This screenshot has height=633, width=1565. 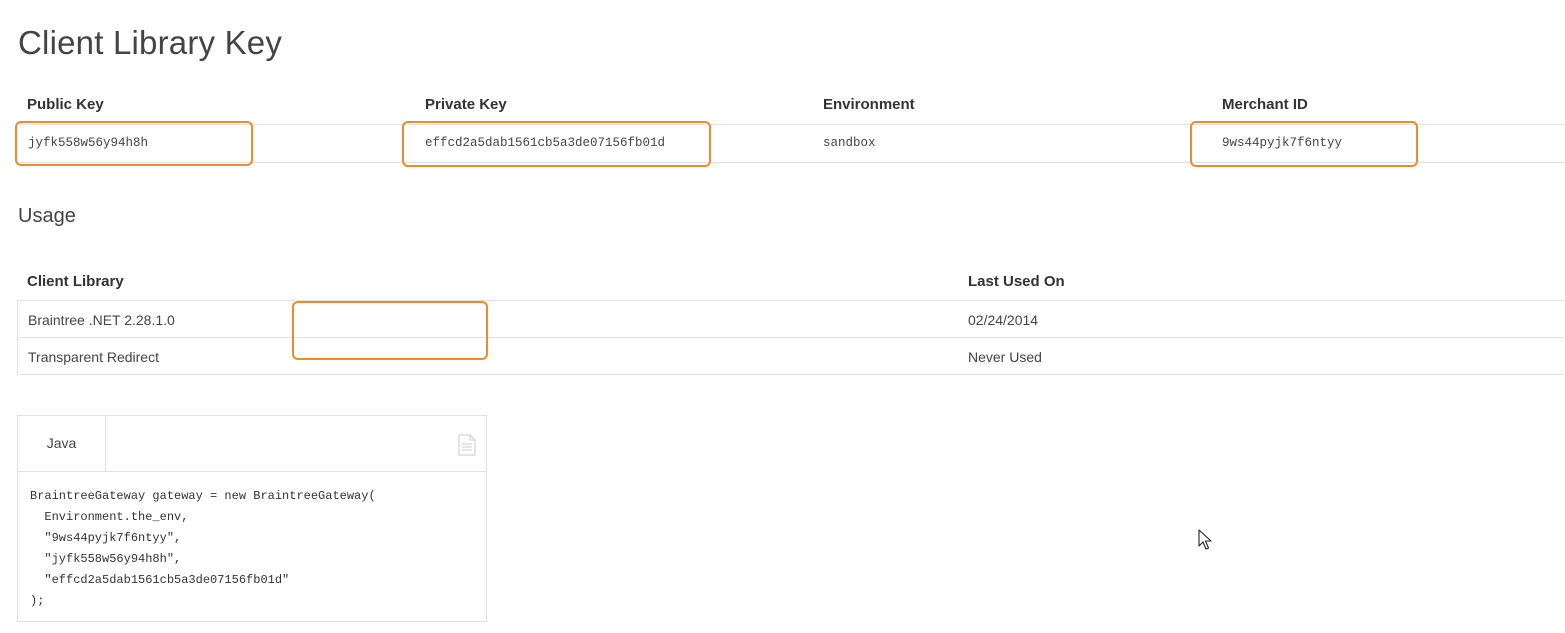 What do you see at coordinates (75, 281) in the screenshot?
I see `client-library-header: Client Library` at bounding box center [75, 281].